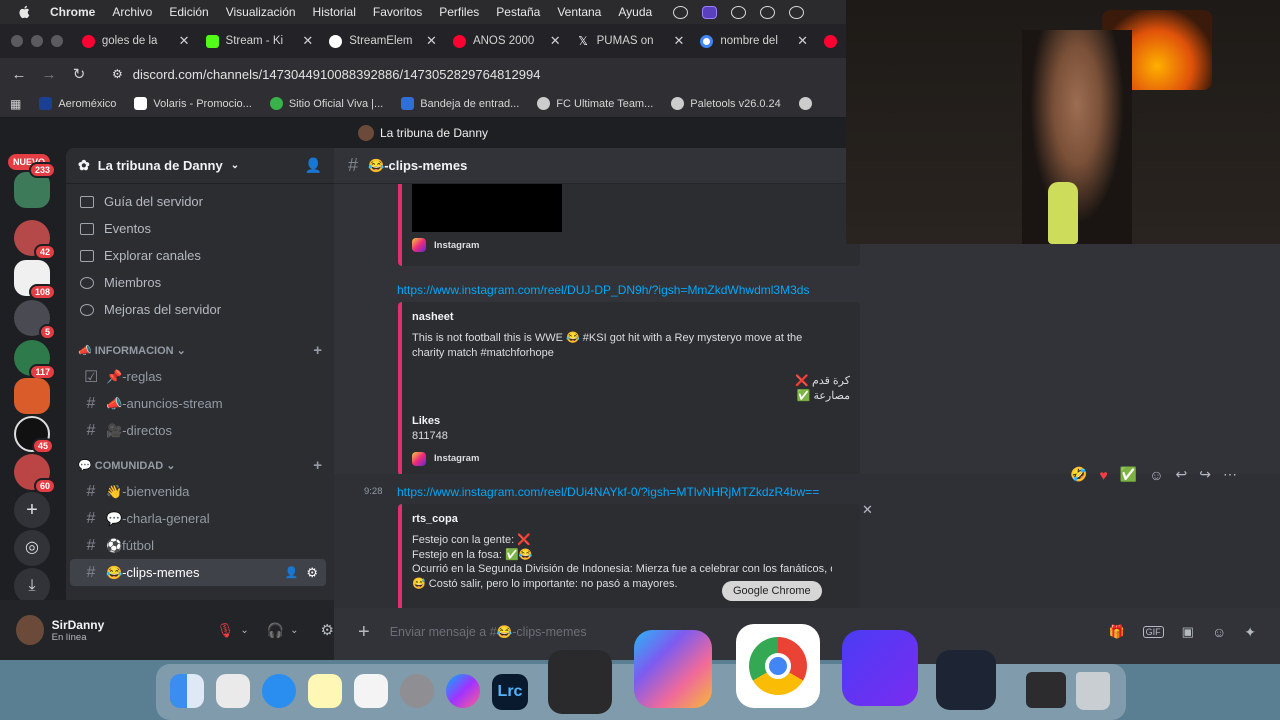 This screenshot has height=720, width=1280. I want to click on browser-tab, so click(831, 41).